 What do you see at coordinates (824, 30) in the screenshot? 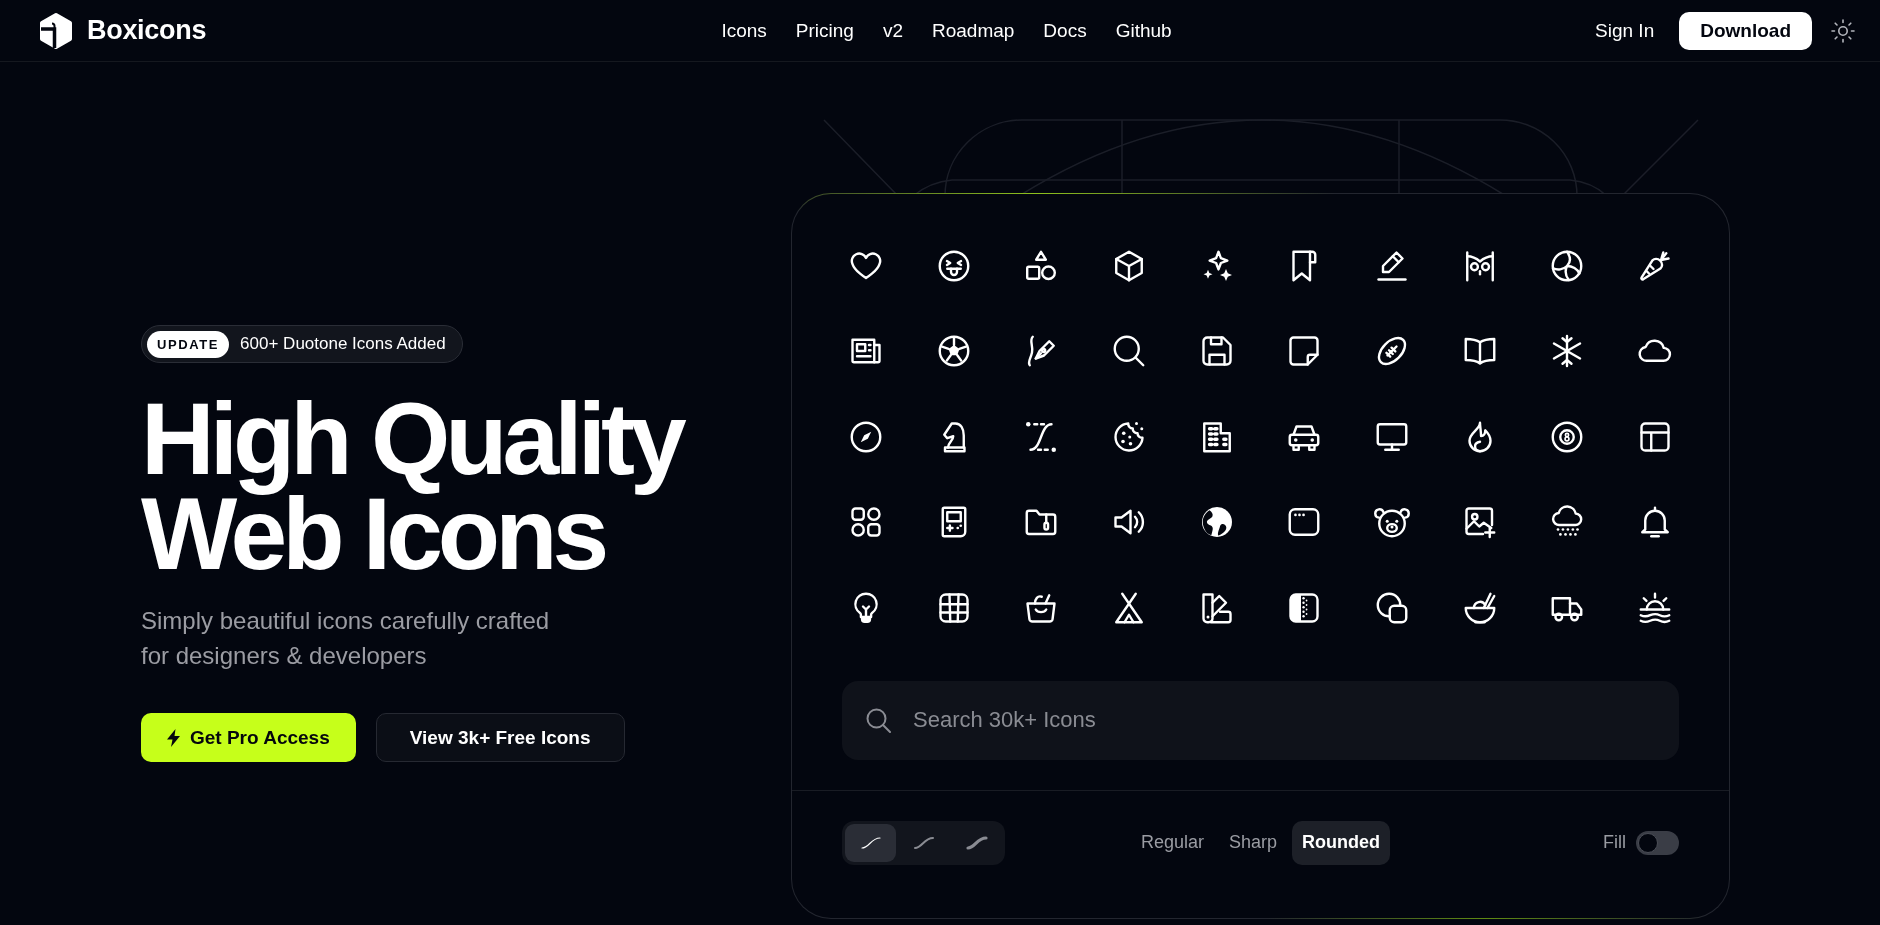
I see `nav-link: Pricing` at bounding box center [824, 30].